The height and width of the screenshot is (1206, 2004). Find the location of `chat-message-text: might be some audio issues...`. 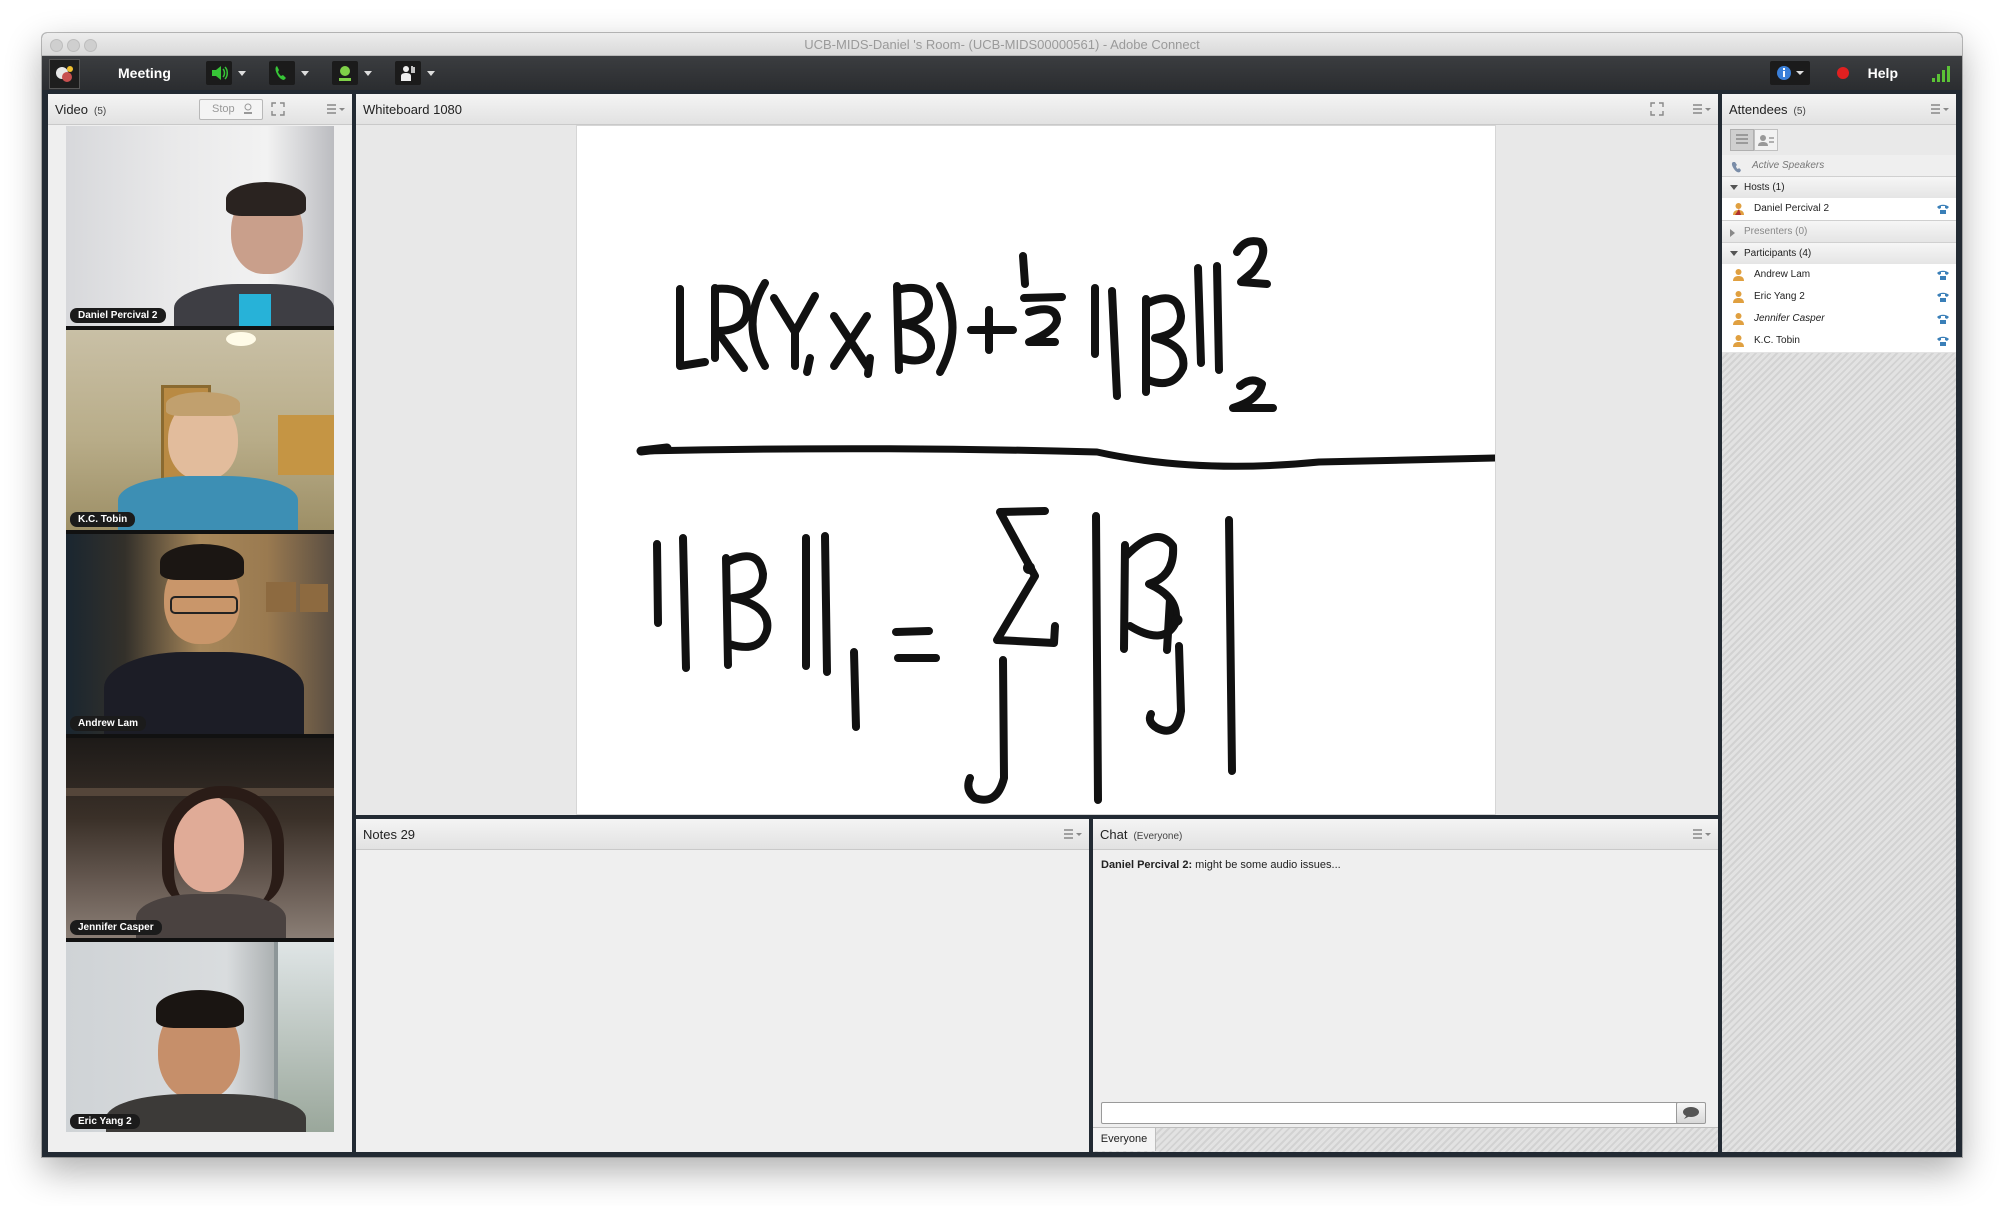

chat-message-text: might be some audio issues... is located at coordinates (1268, 865).